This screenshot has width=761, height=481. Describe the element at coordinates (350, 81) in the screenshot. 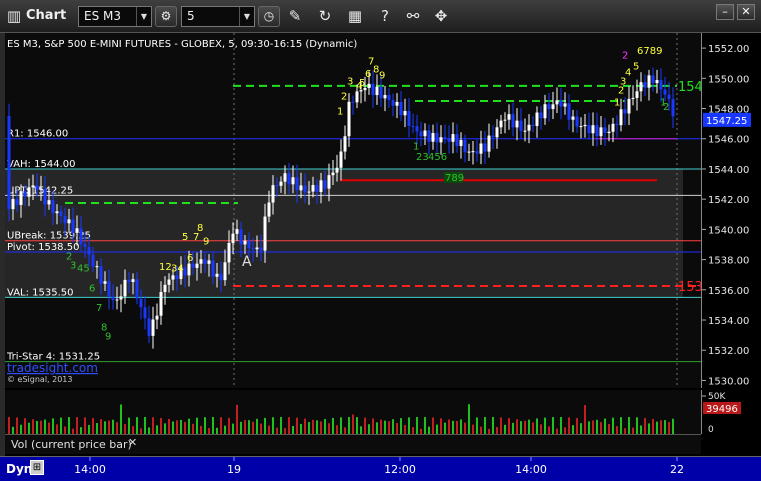

I see `setup-count-label: 3` at that location.